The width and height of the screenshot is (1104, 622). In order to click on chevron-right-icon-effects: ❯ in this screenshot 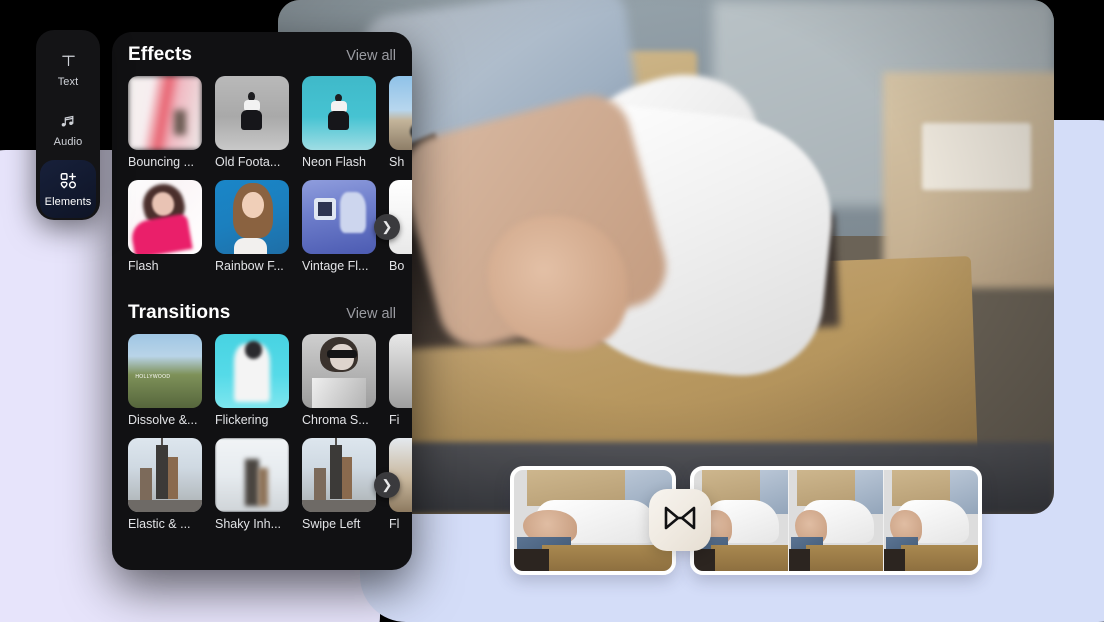, I will do `click(387, 227)`.